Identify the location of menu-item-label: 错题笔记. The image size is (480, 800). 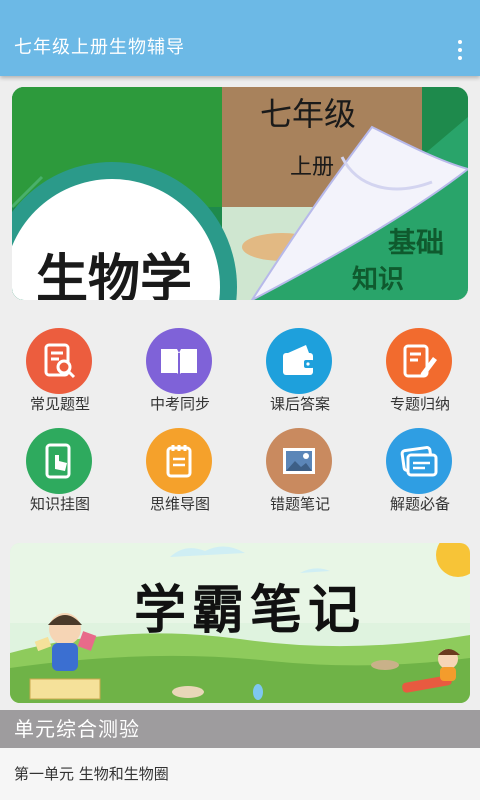
(299, 504).